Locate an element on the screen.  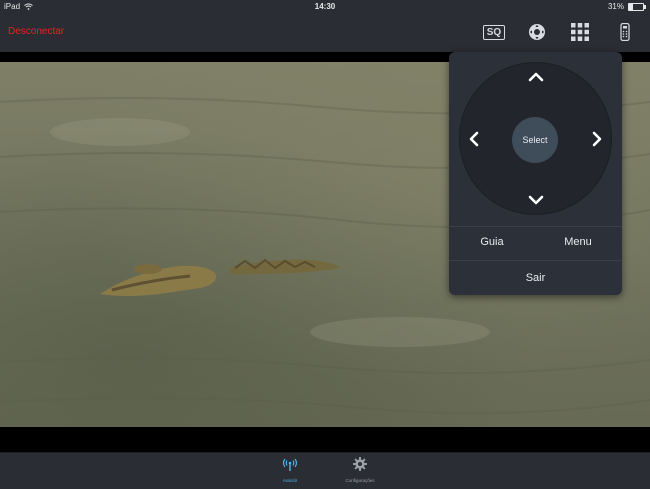
exit-button: Sair is located at coordinates (535, 278).